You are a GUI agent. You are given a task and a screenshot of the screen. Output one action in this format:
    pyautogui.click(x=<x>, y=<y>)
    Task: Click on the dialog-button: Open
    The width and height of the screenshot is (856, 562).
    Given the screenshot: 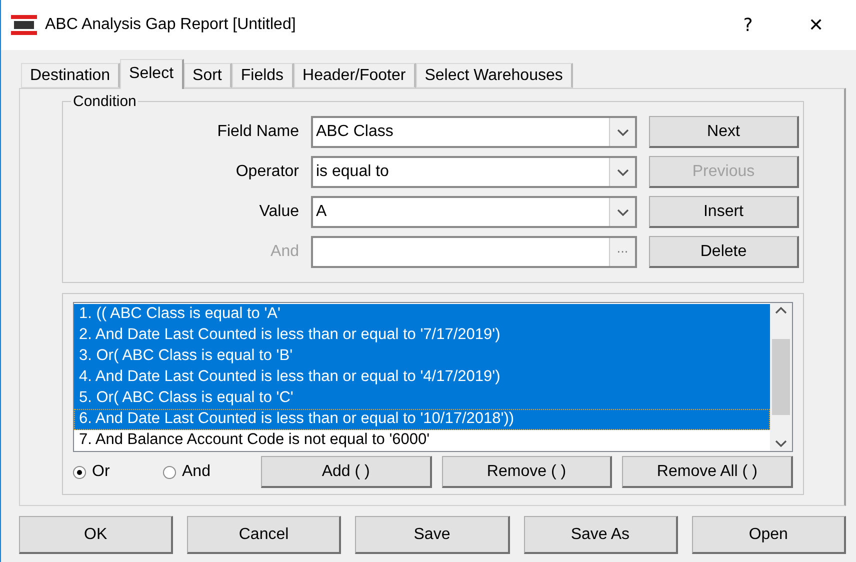 What is the action you would take?
    pyautogui.click(x=769, y=535)
    